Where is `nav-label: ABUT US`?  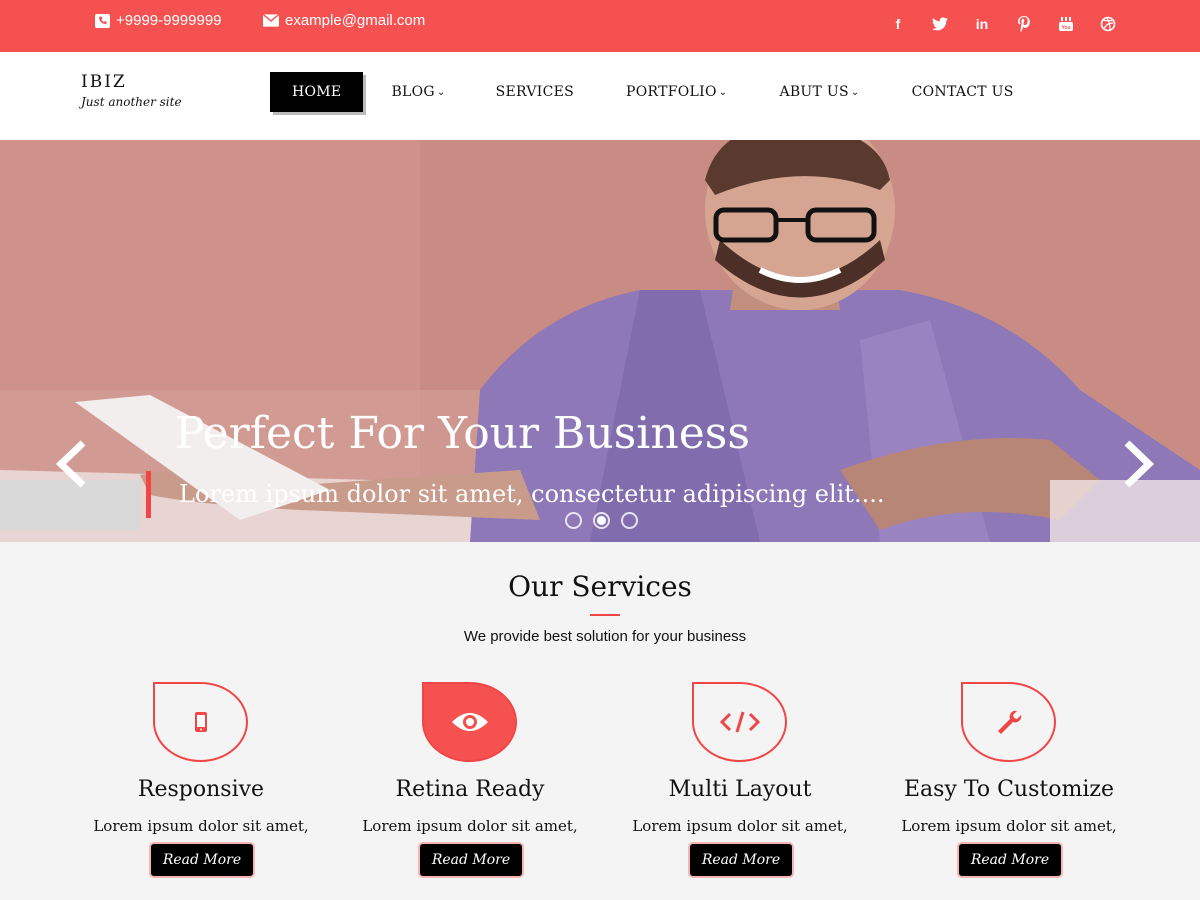
nav-label: ABUT US is located at coordinates (814, 92).